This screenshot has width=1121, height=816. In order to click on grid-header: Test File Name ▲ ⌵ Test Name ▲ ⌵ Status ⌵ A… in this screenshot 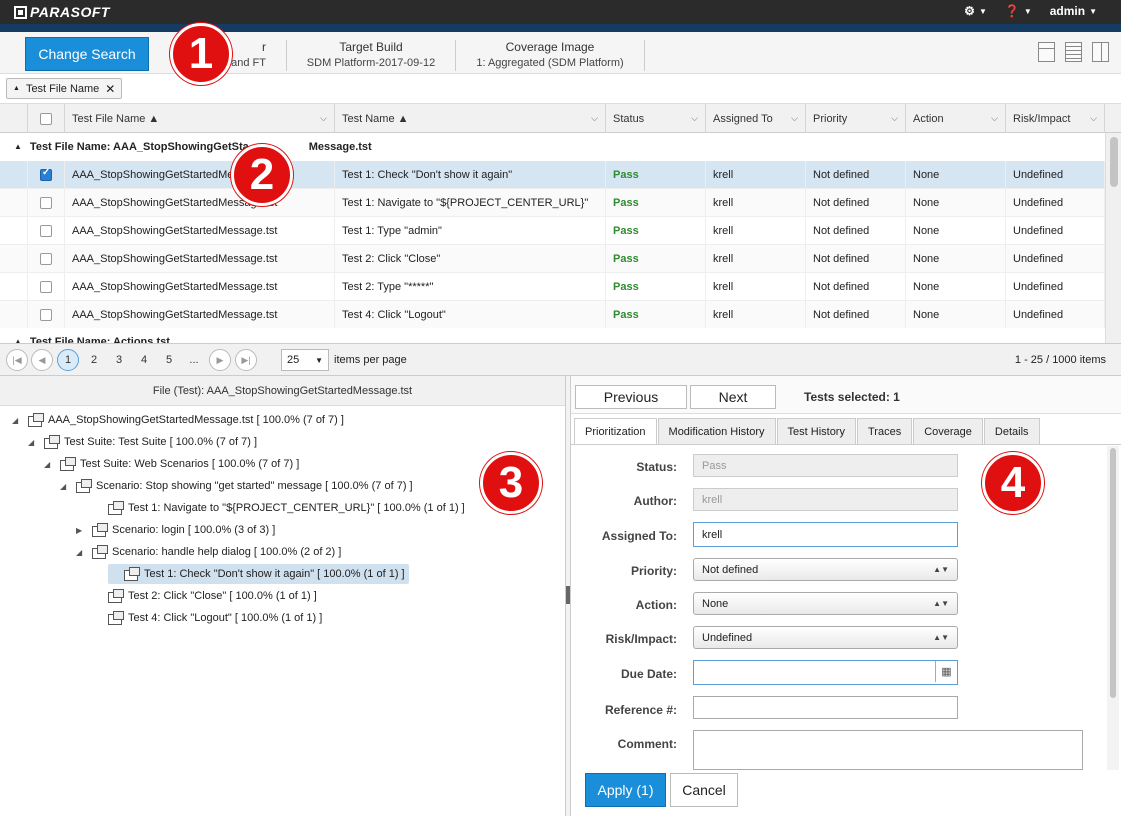, I will do `click(560, 118)`.